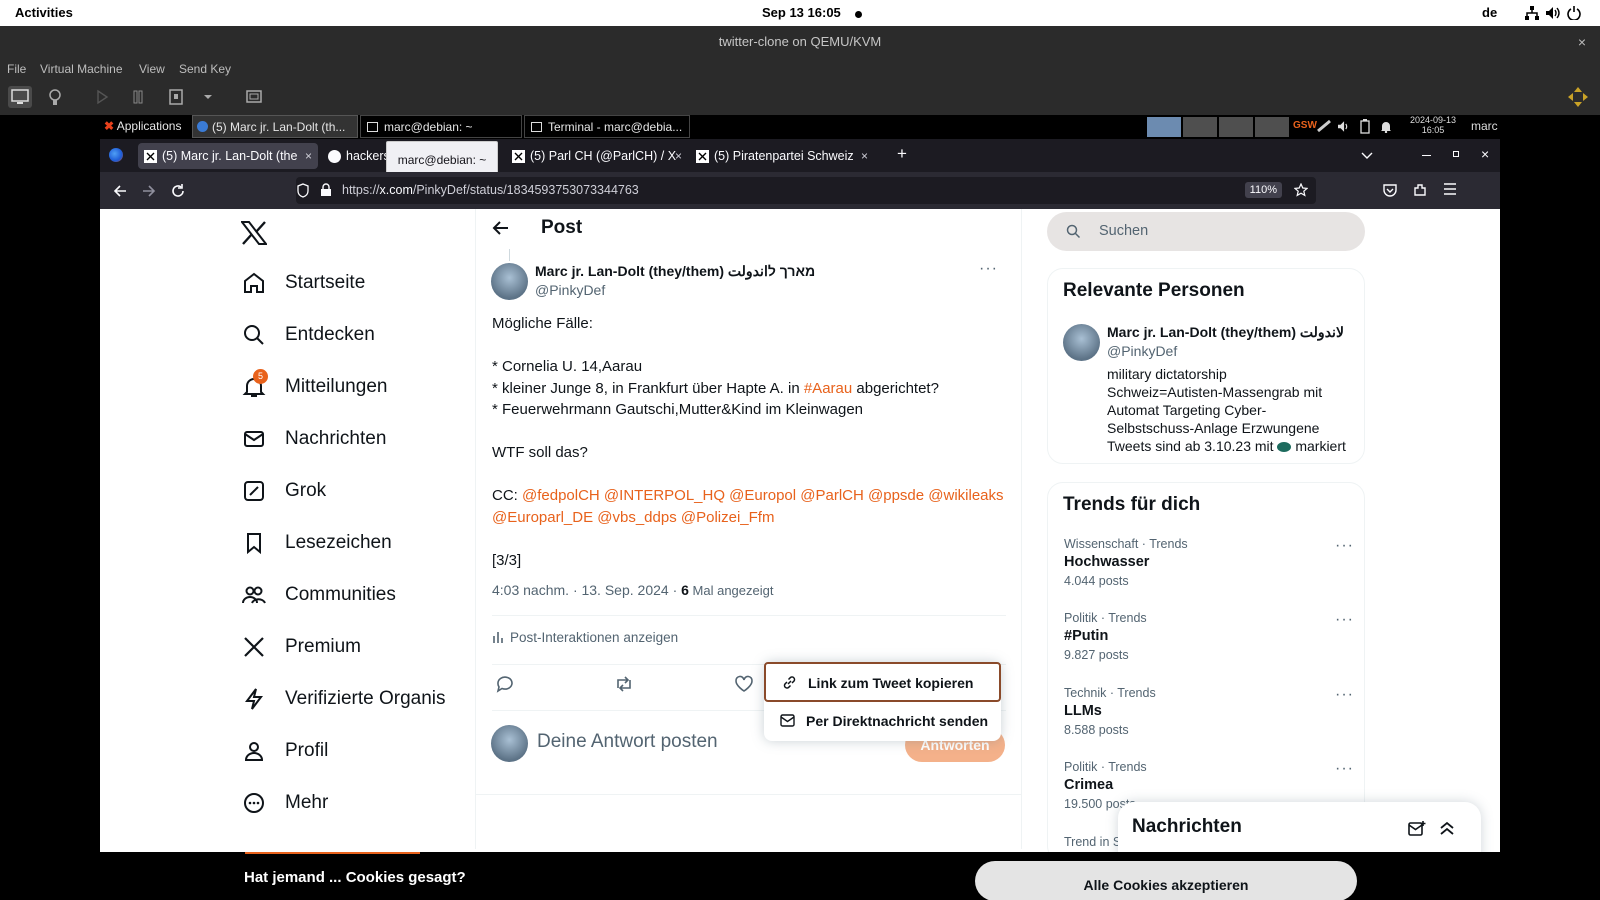 The image size is (1600, 900). What do you see at coordinates (116, 155) in the screenshot?
I see `firefox-view-icon` at bounding box center [116, 155].